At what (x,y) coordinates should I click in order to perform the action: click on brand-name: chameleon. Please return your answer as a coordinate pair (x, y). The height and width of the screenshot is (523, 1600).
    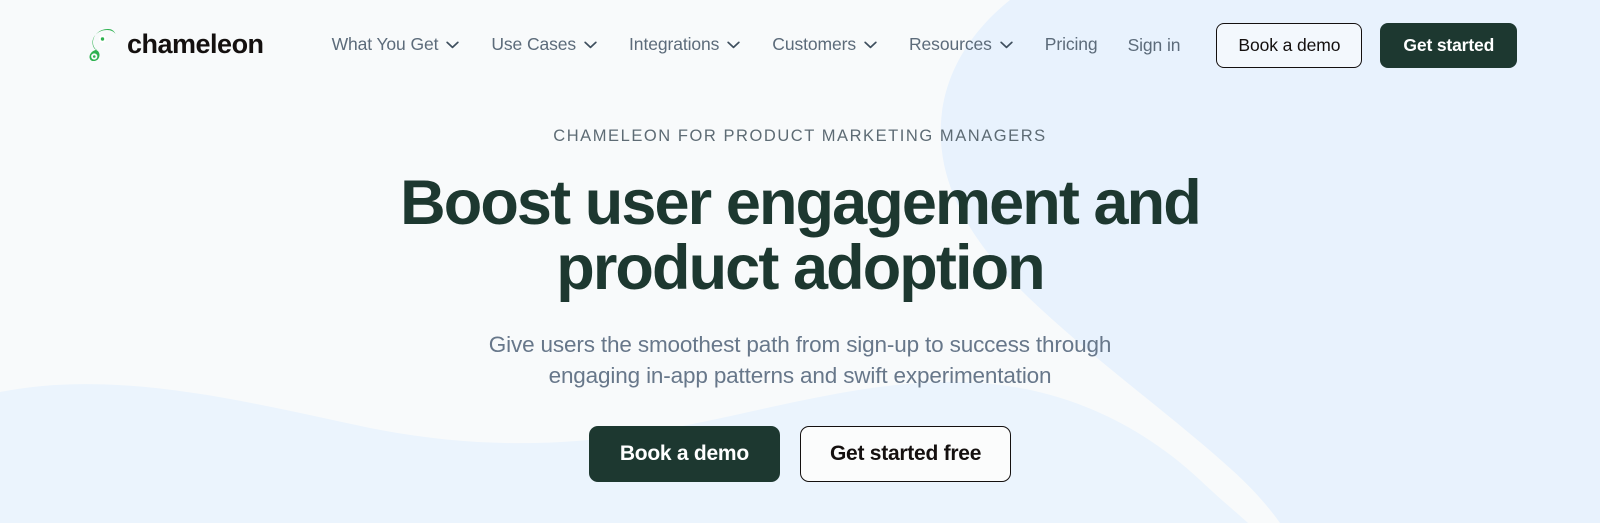
    Looking at the image, I should click on (195, 43).